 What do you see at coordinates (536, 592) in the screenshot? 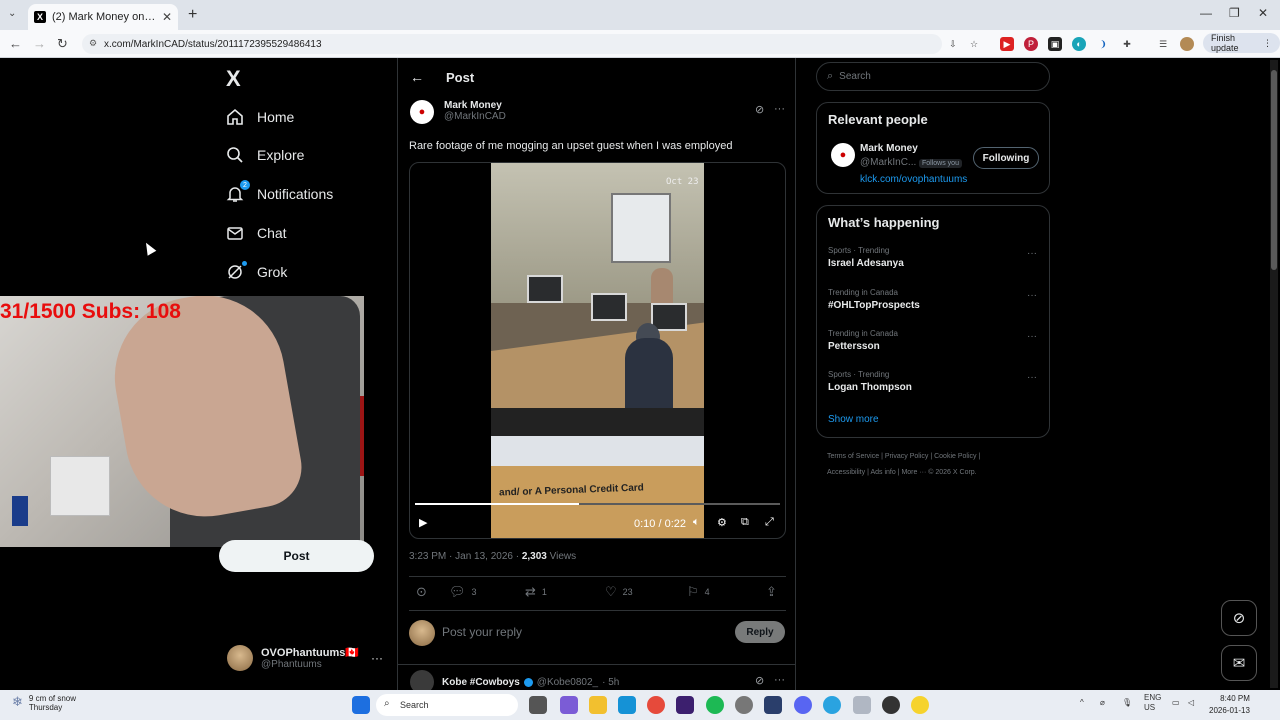
I see `repost-action: ⇄ 1` at bounding box center [536, 592].